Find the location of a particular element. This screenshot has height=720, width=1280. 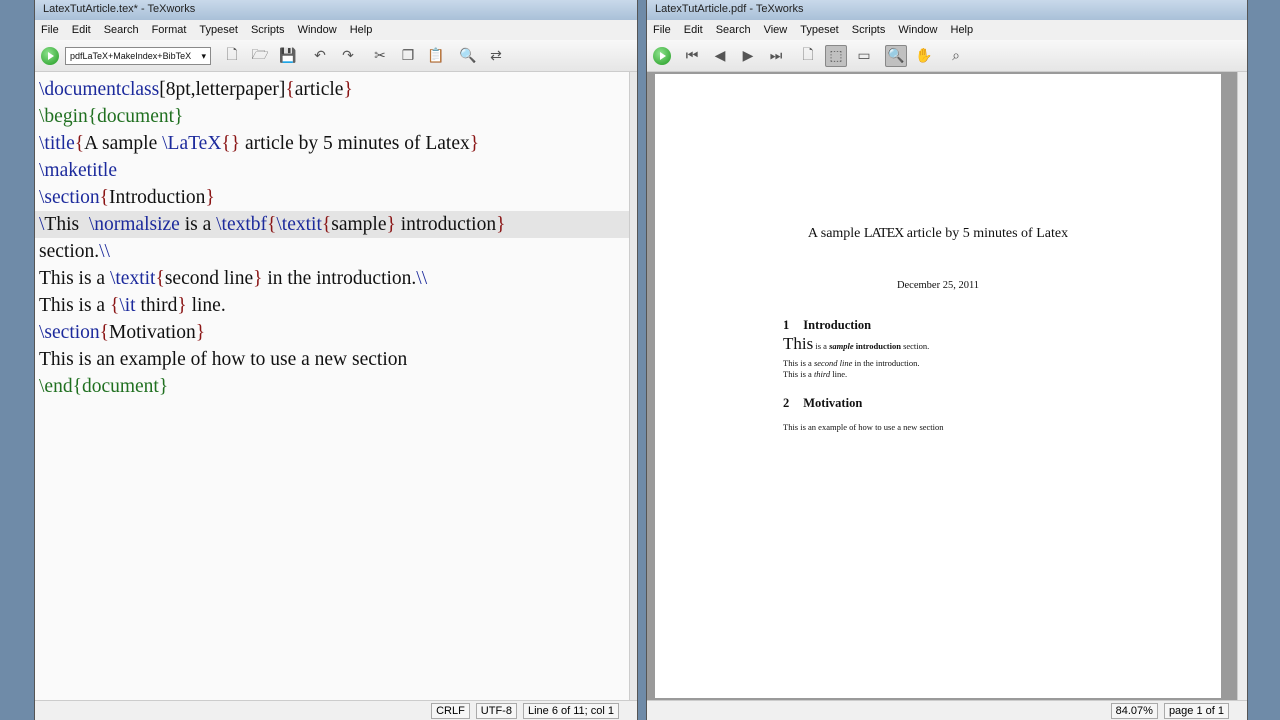

source-line: \end{document} is located at coordinates (333, 386).